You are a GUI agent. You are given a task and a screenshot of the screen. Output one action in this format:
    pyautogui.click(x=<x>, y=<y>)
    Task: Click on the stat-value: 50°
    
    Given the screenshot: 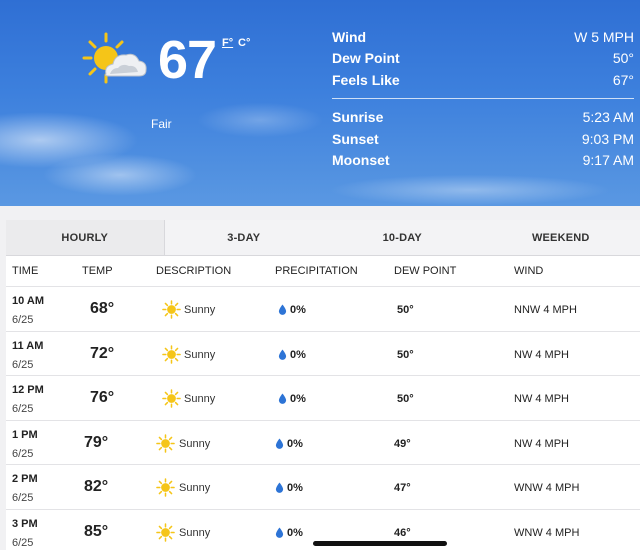 What is the action you would take?
    pyautogui.click(x=623, y=58)
    